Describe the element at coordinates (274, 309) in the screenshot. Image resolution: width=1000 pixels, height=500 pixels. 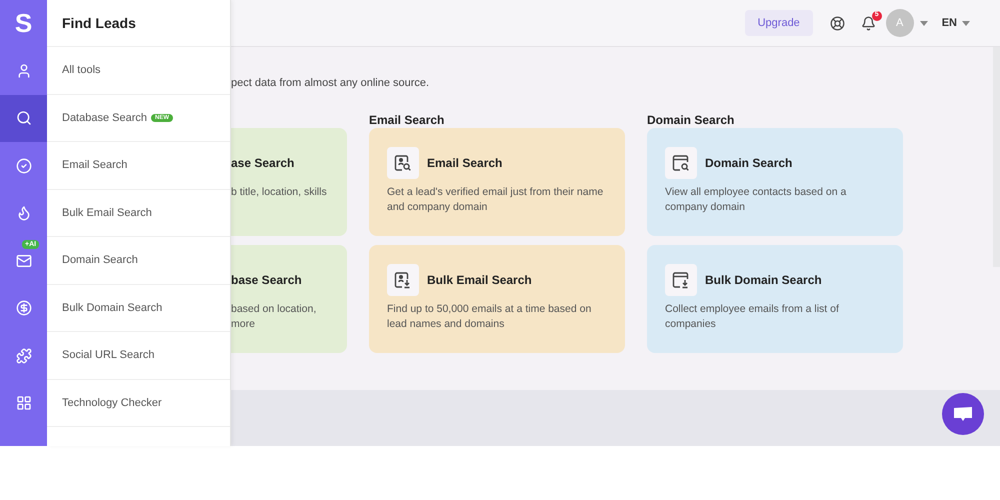
I see `card-description: based on location,` at that location.